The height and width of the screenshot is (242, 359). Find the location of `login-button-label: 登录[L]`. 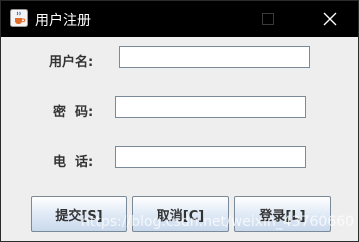

login-button-label: 登录[L] is located at coordinates (282, 216).